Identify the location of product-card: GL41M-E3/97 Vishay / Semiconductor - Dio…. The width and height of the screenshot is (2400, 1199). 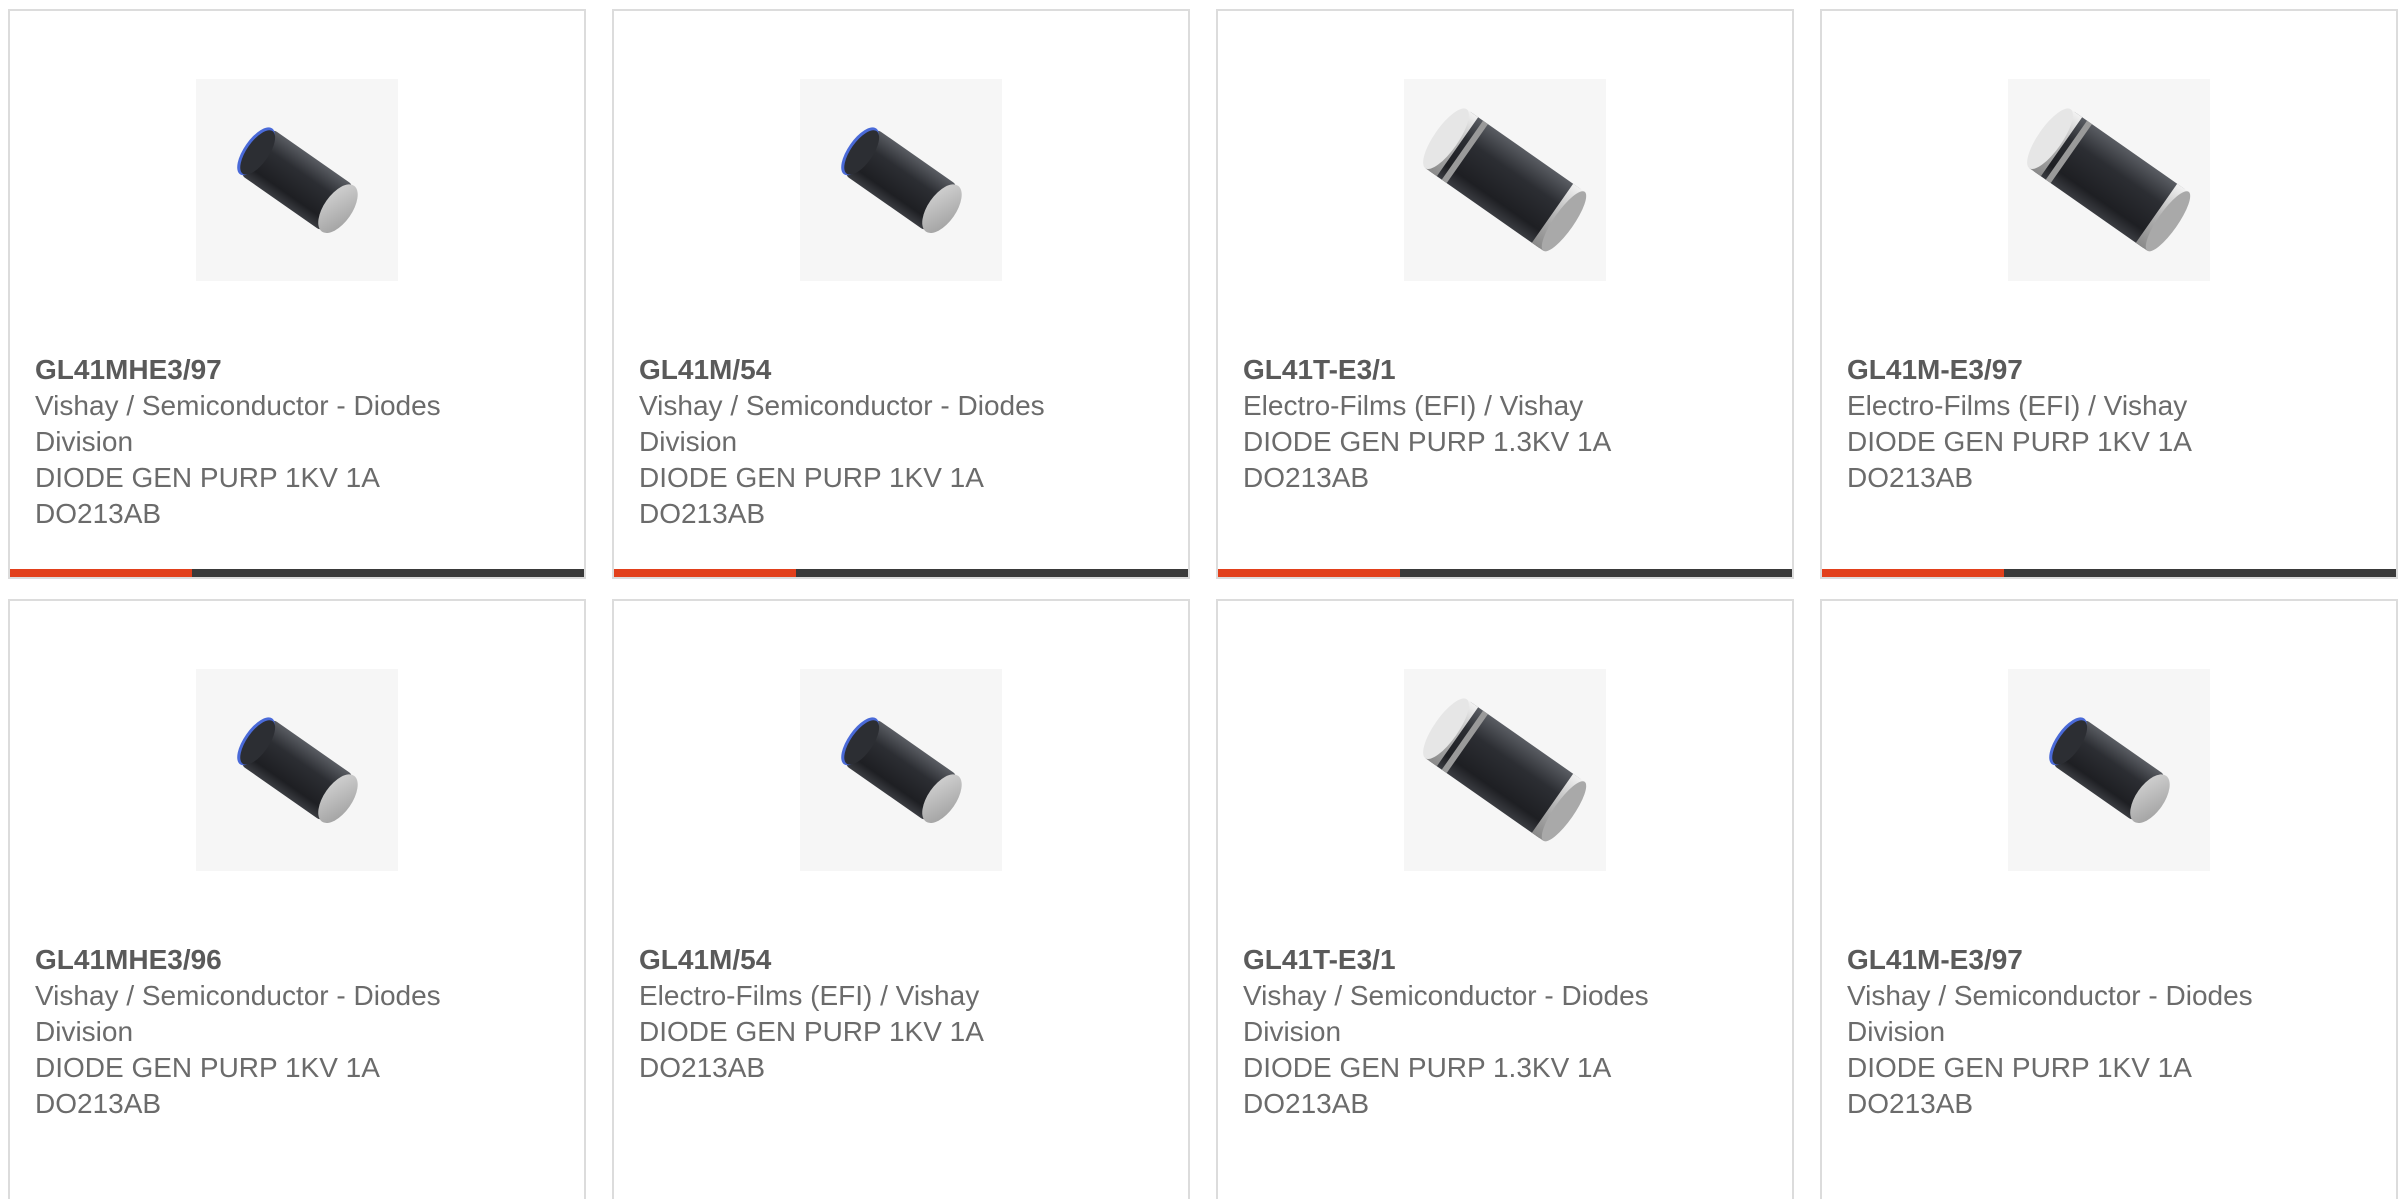
(2109, 899).